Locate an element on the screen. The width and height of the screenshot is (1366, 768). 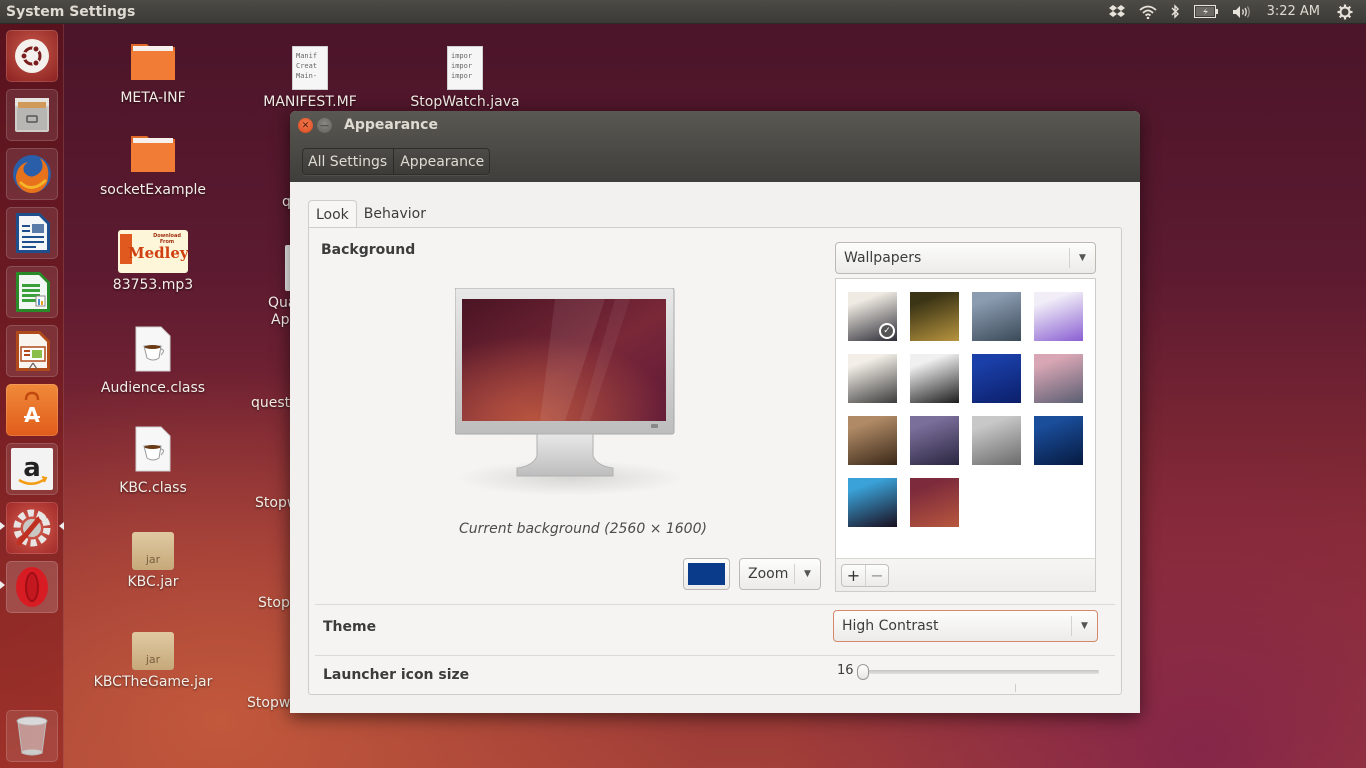
desktop-icon-label-clipped: Stopw is located at coordinates (268, 703).